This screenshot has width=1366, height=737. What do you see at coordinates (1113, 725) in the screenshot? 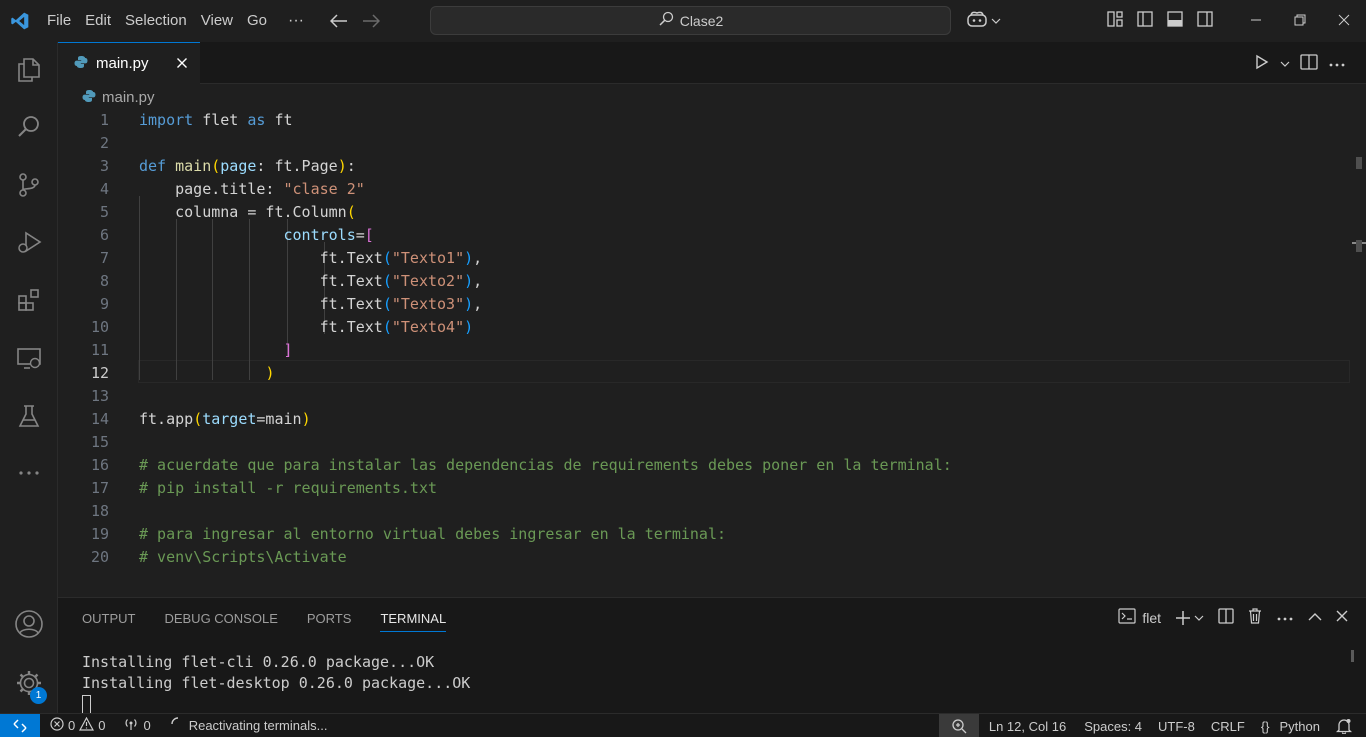
I see `indentation: Spaces: 4` at bounding box center [1113, 725].